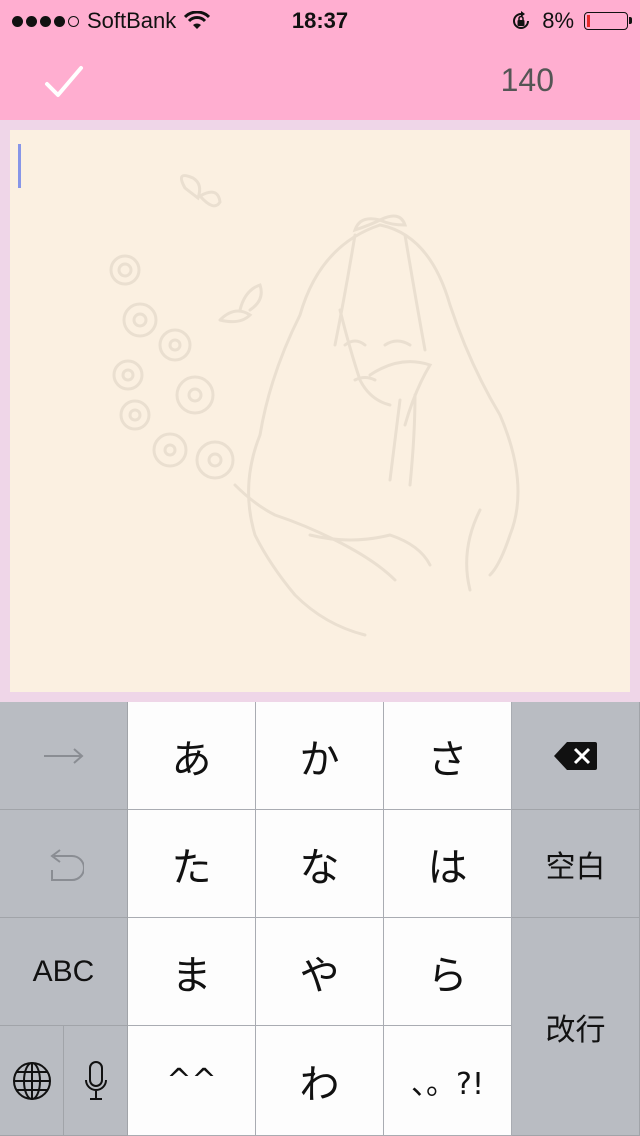 The image size is (640, 1136). I want to click on microphone-icon, so click(95, 1080).